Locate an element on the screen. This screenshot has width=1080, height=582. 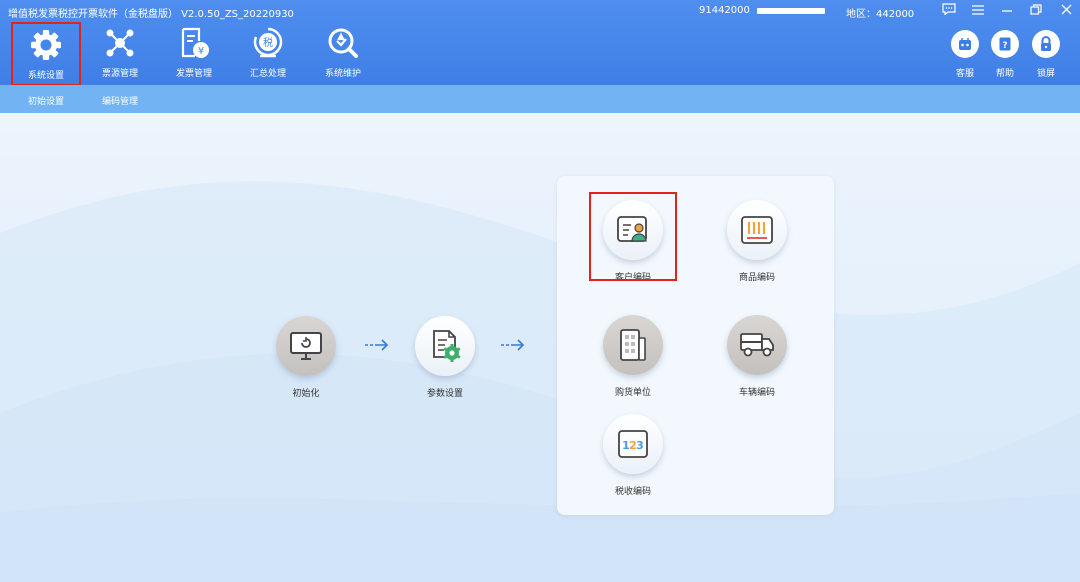
svg-text: 3 is located at coordinates (640, 445).